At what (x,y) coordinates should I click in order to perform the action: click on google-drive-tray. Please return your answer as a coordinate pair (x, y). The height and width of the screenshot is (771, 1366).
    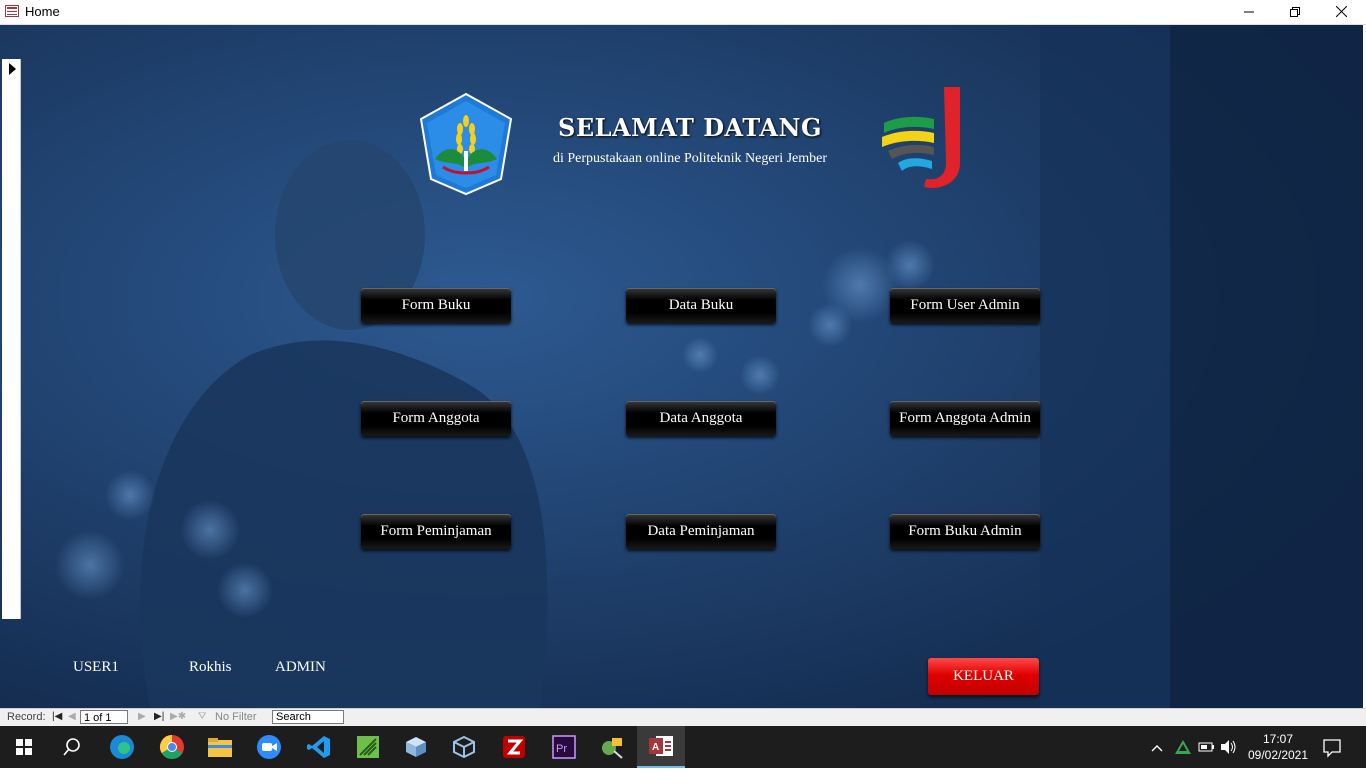
    Looking at the image, I should click on (1183, 747).